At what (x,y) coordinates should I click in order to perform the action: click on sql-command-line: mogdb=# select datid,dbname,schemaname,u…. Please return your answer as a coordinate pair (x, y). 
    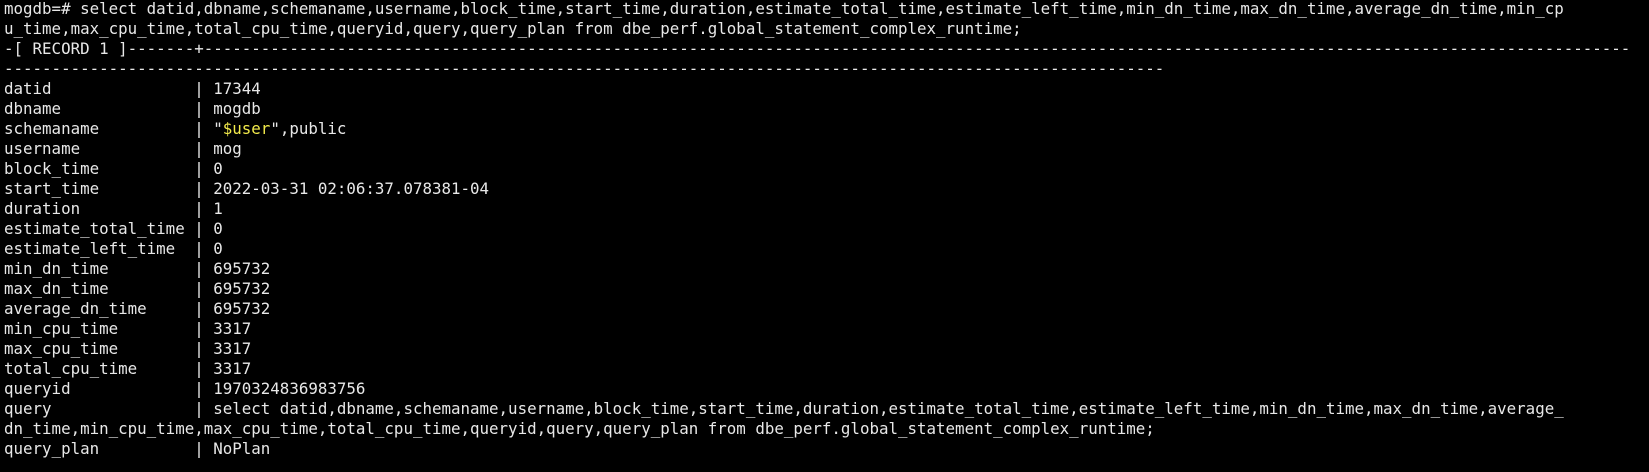
    Looking at the image, I should click on (784, 9).